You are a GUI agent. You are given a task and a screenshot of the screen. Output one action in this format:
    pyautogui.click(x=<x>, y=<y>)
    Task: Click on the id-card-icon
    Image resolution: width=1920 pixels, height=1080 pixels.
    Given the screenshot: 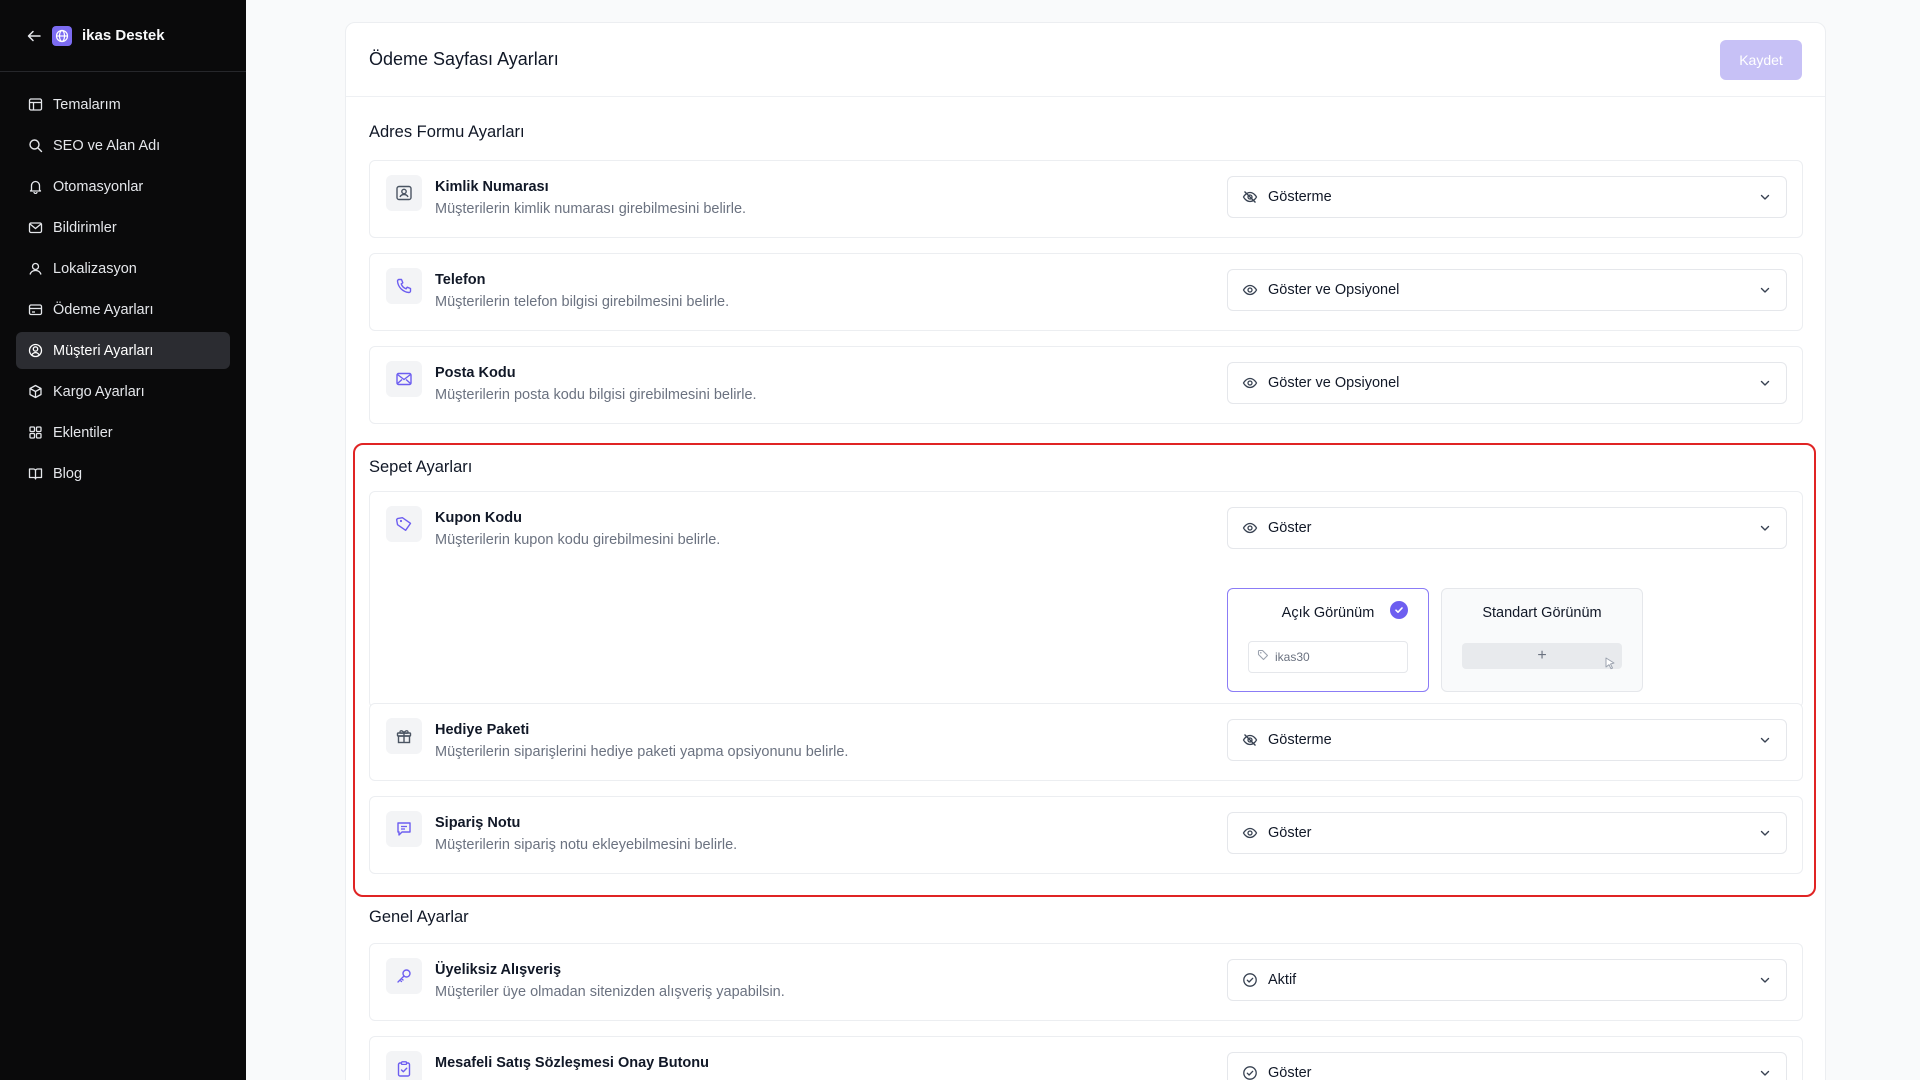 What is the action you would take?
    pyautogui.click(x=404, y=193)
    